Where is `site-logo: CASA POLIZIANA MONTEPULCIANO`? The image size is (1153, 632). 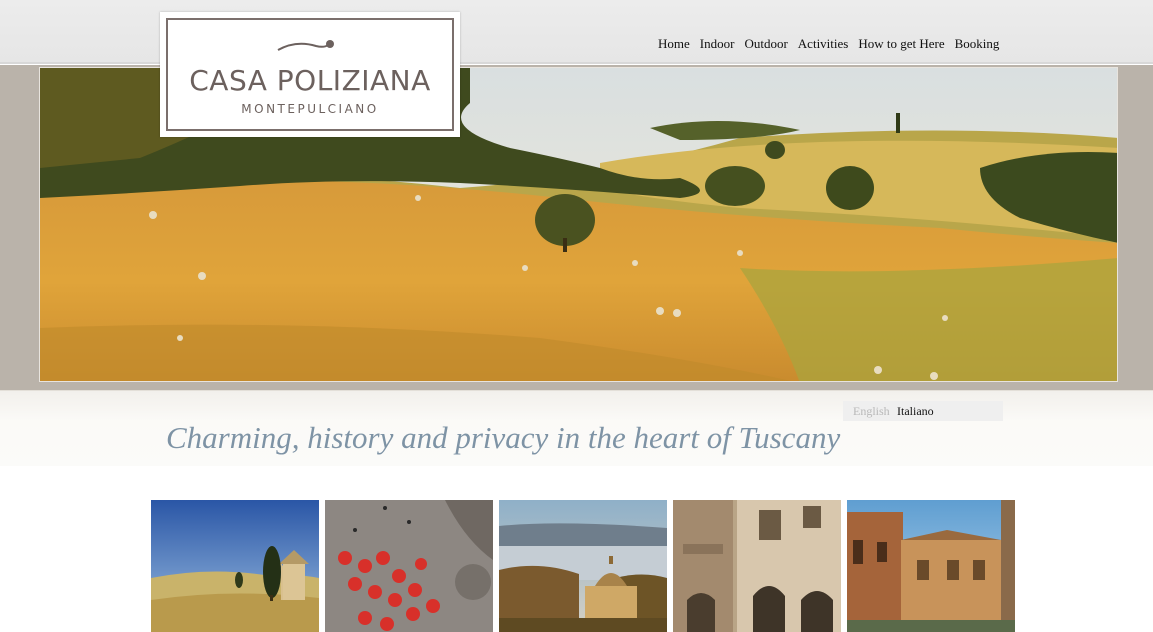
site-logo: CASA POLIZIANA MONTEPULCIANO is located at coordinates (310, 74).